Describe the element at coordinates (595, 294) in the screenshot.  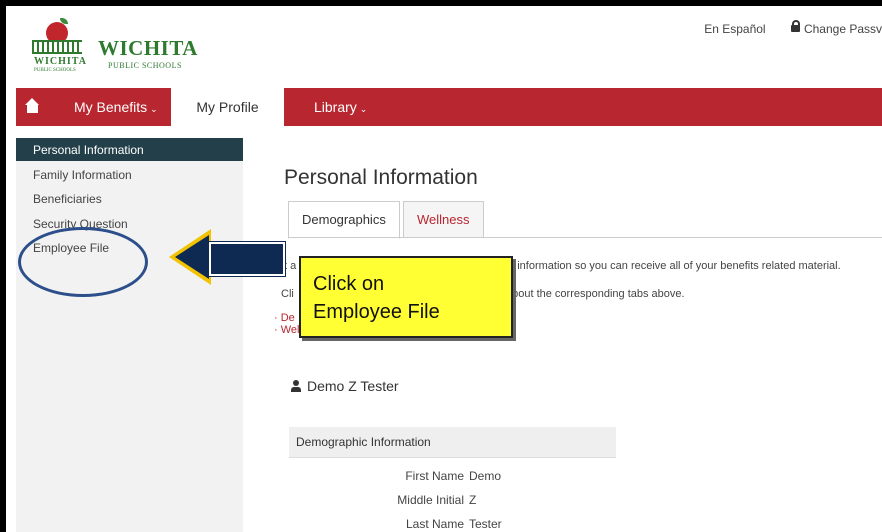
I see `intro-line-2-end: about the corresponding tabs above.` at that location.